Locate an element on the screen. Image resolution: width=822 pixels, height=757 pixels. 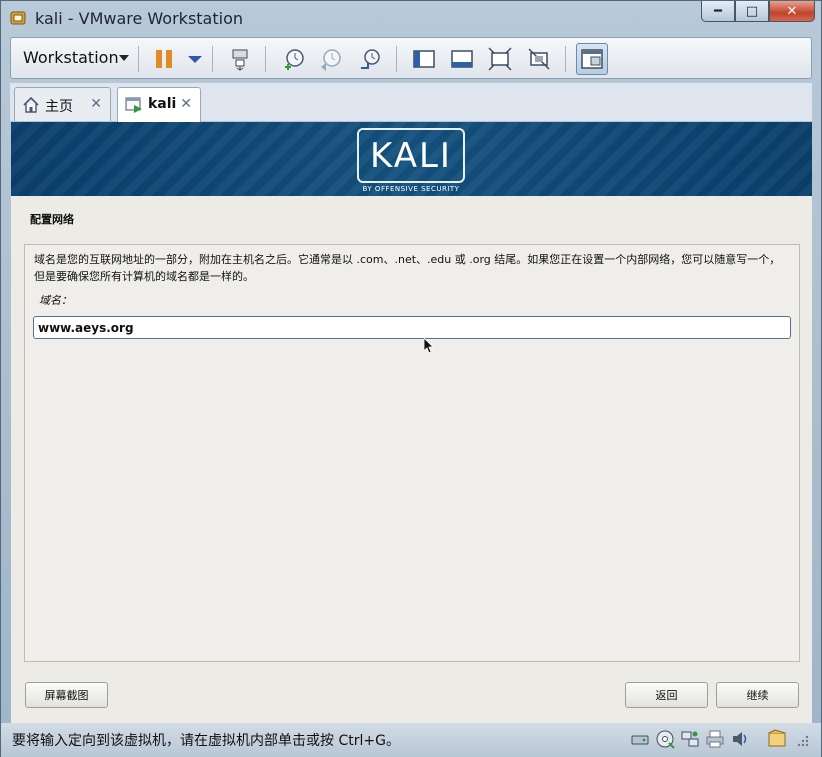
maximize-button: □ is located at coordinates (752, 11).